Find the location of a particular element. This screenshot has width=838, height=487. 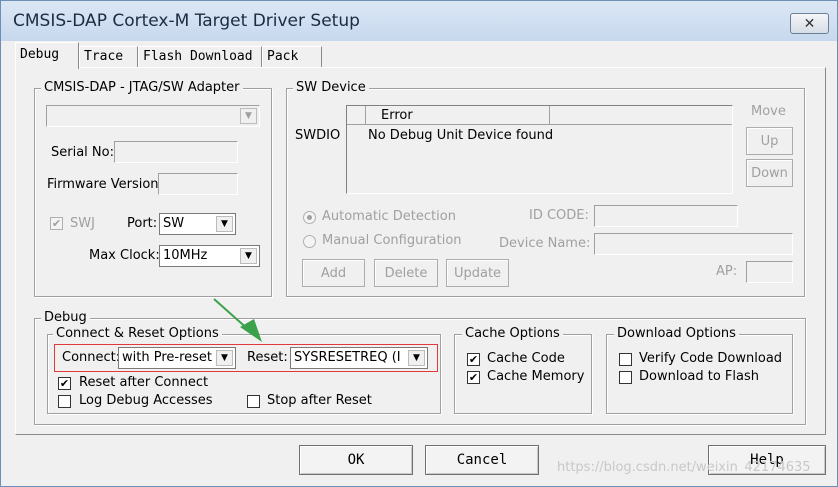

port-label: Port: is located at coordinates (142, 223).